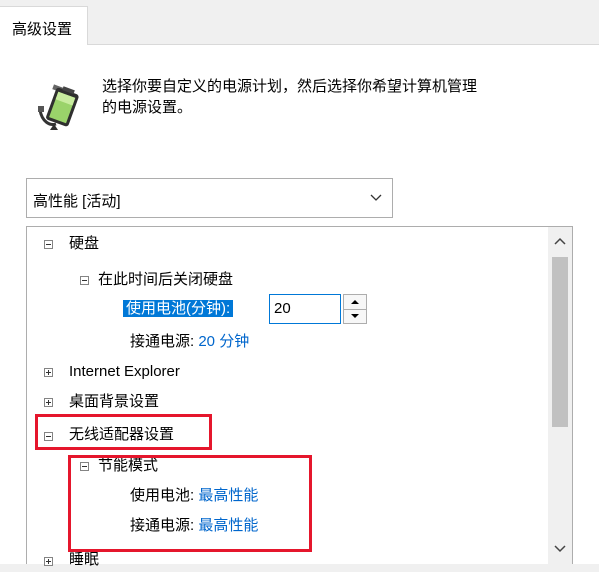 This screenshot has width=599, height=572. I want to click on on-battery-label: 使用电池(分钟):, so click(178, 308).